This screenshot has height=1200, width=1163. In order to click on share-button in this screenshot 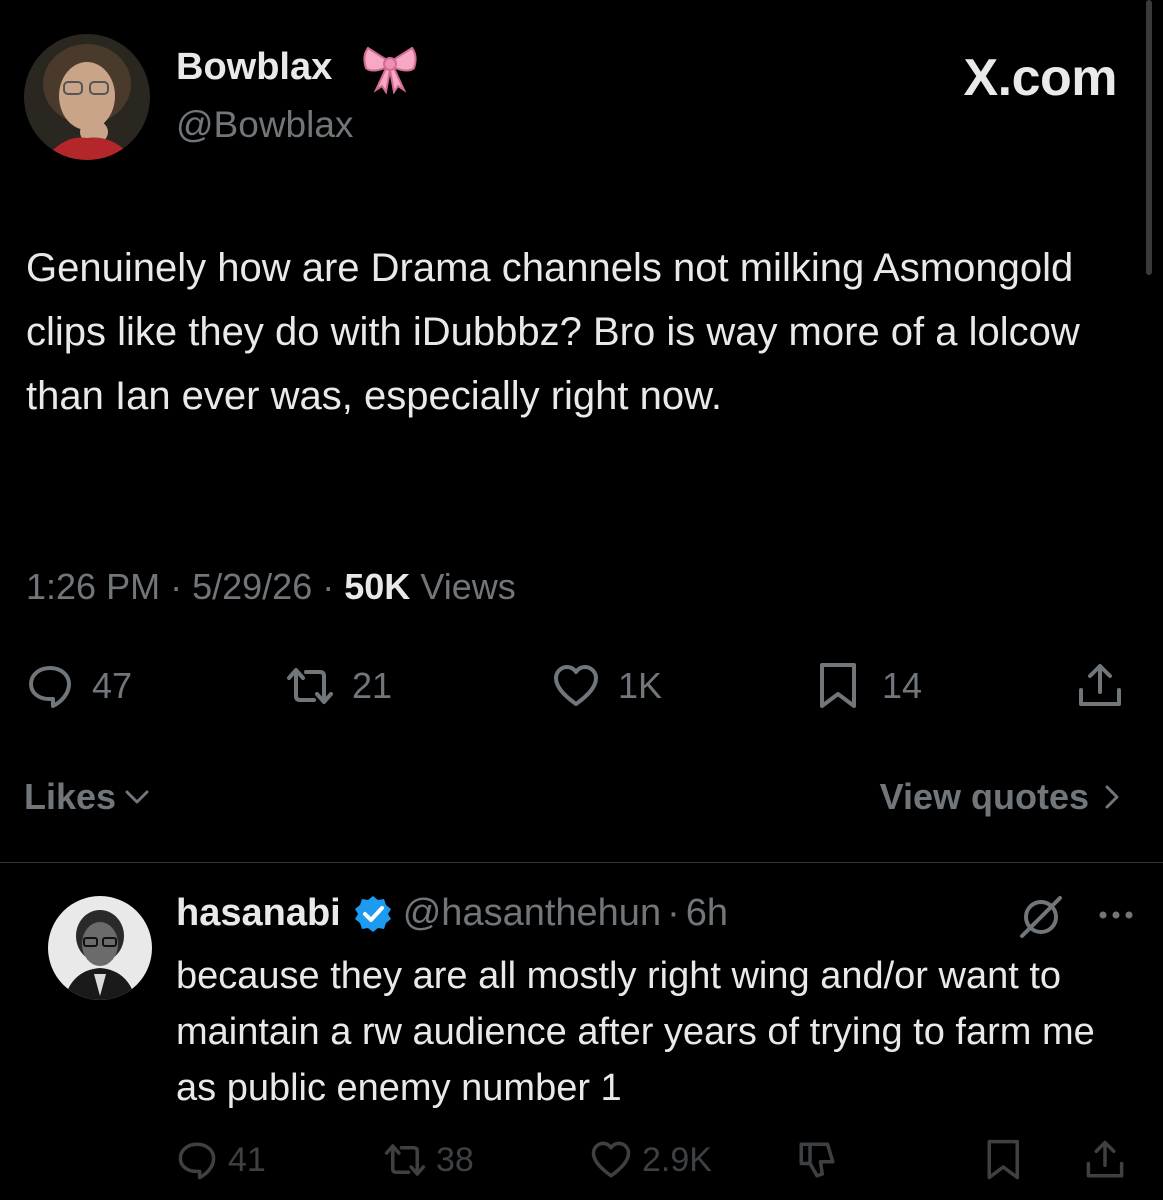, I will do `click(1100, 686)`.